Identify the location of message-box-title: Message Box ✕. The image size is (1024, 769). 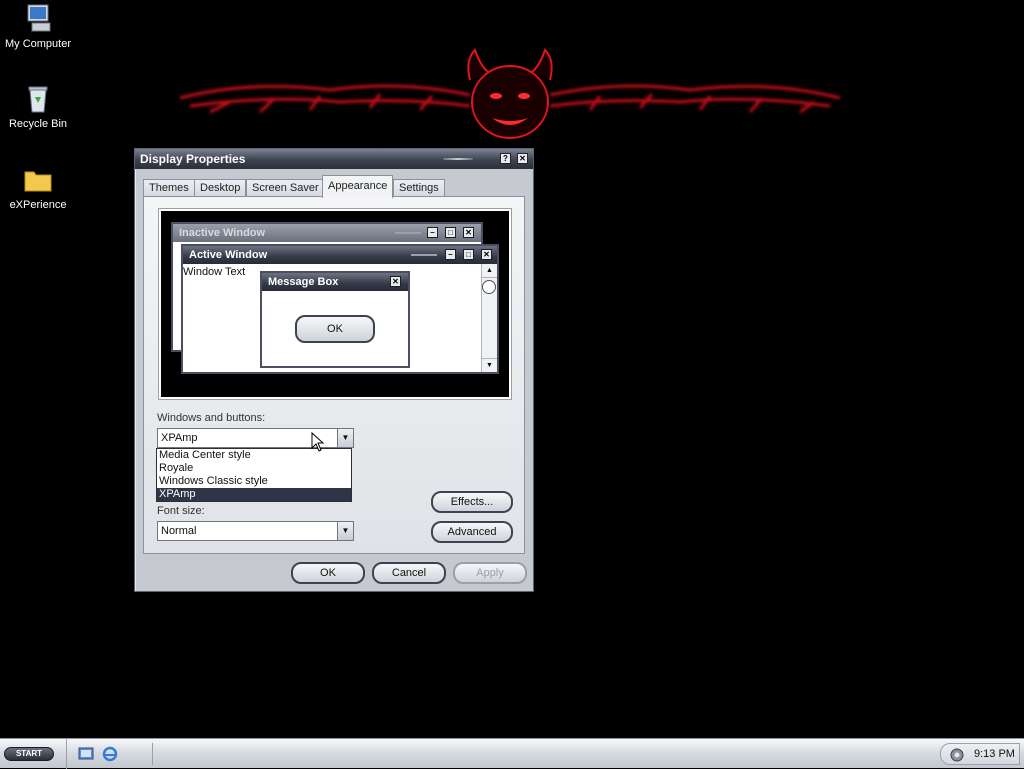
(335, 282).